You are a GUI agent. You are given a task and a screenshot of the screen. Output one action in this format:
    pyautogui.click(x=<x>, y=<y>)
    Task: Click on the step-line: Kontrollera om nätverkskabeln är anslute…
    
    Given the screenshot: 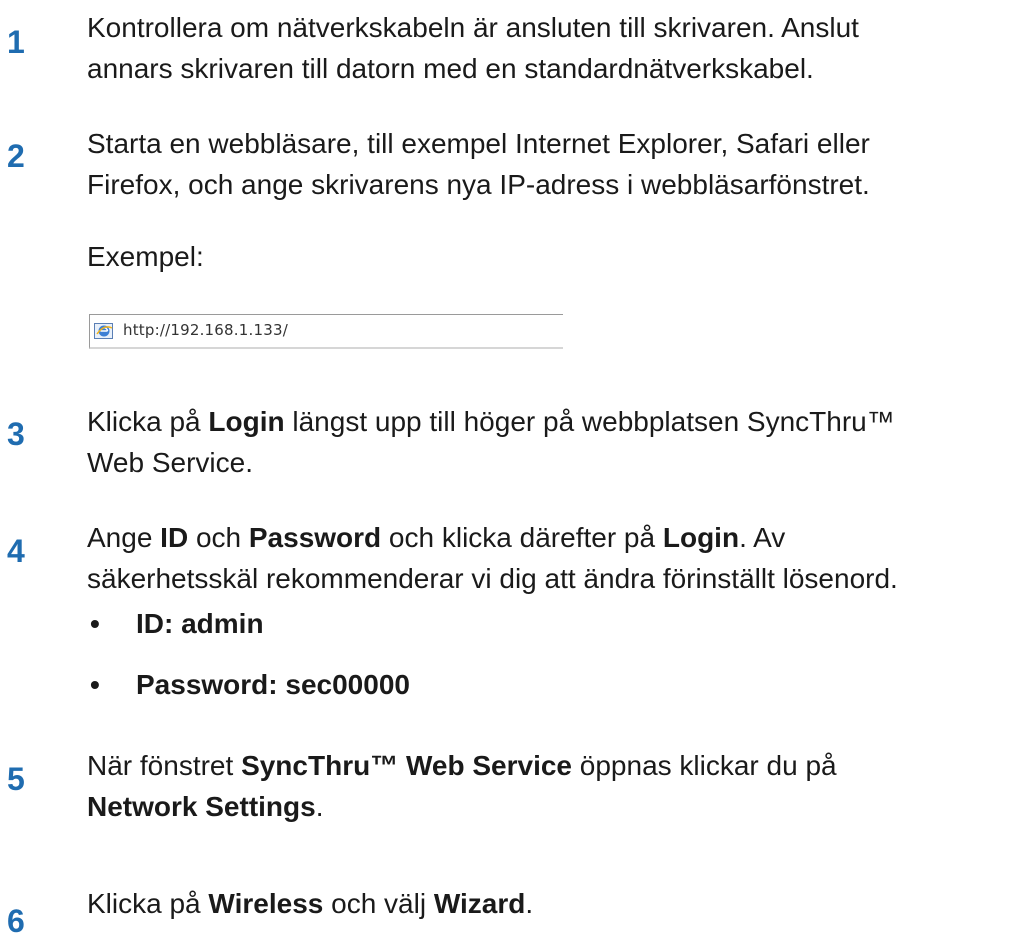 What is the action you would take?
    pyautogui.click(x=473, y=27)
    